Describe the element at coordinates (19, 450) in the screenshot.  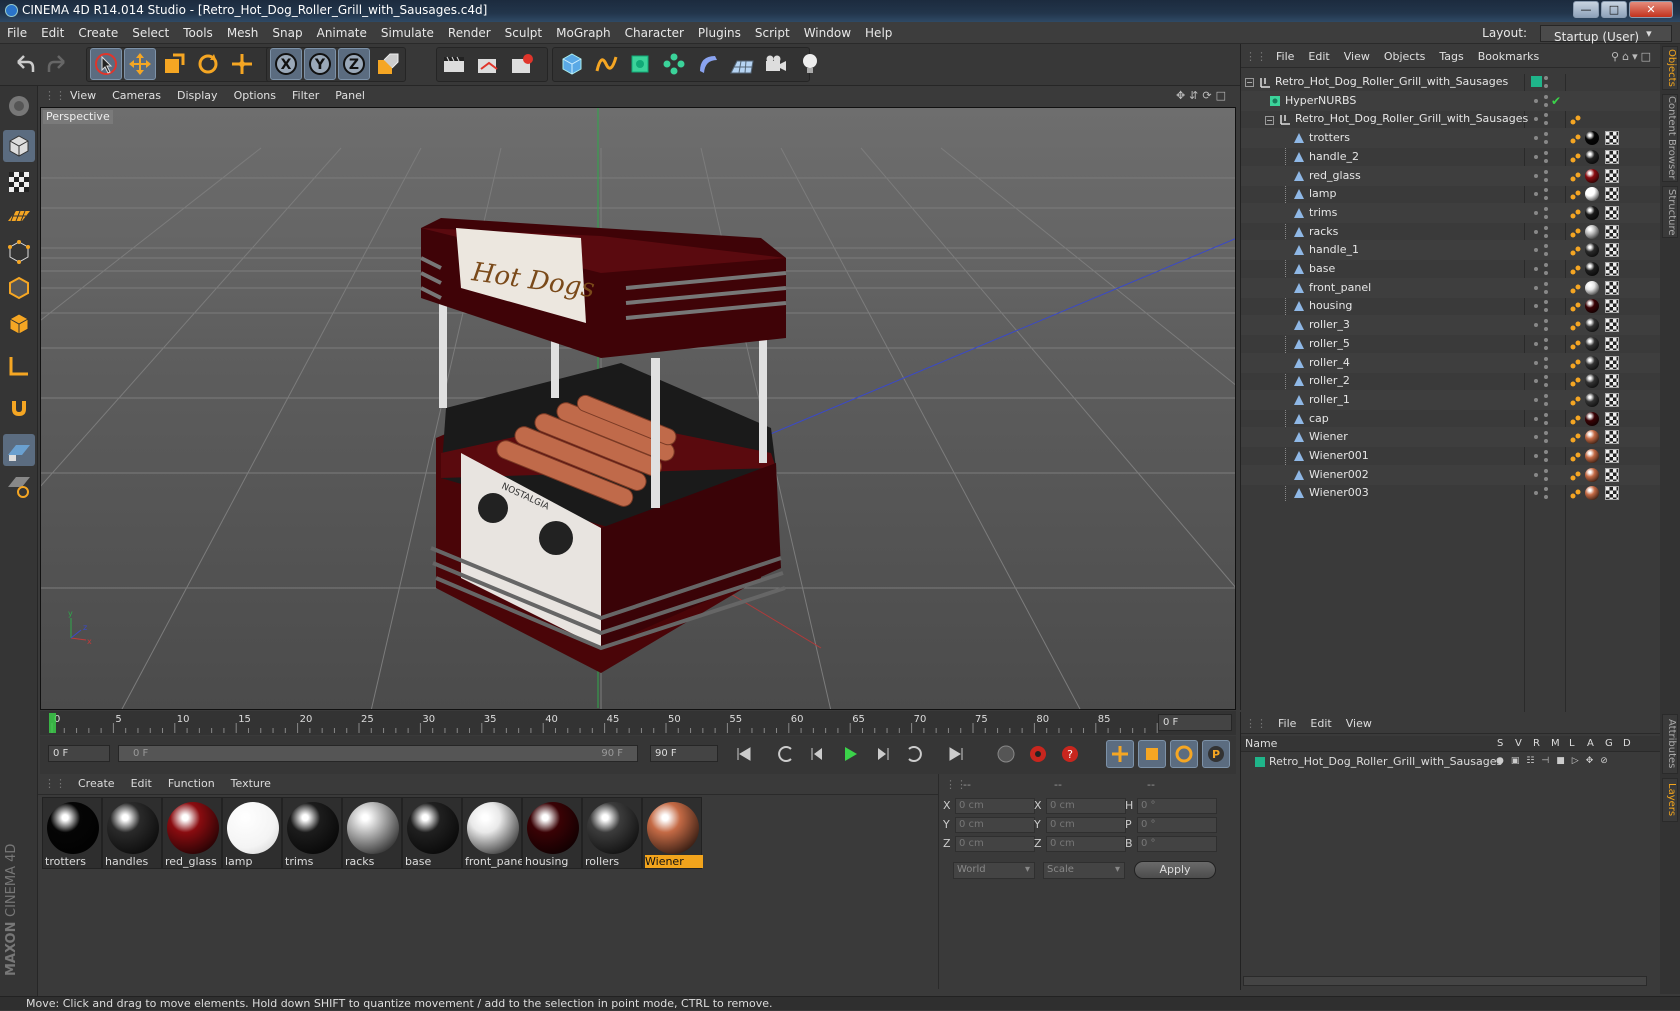
I see `locked-workplane-icon` at that location.